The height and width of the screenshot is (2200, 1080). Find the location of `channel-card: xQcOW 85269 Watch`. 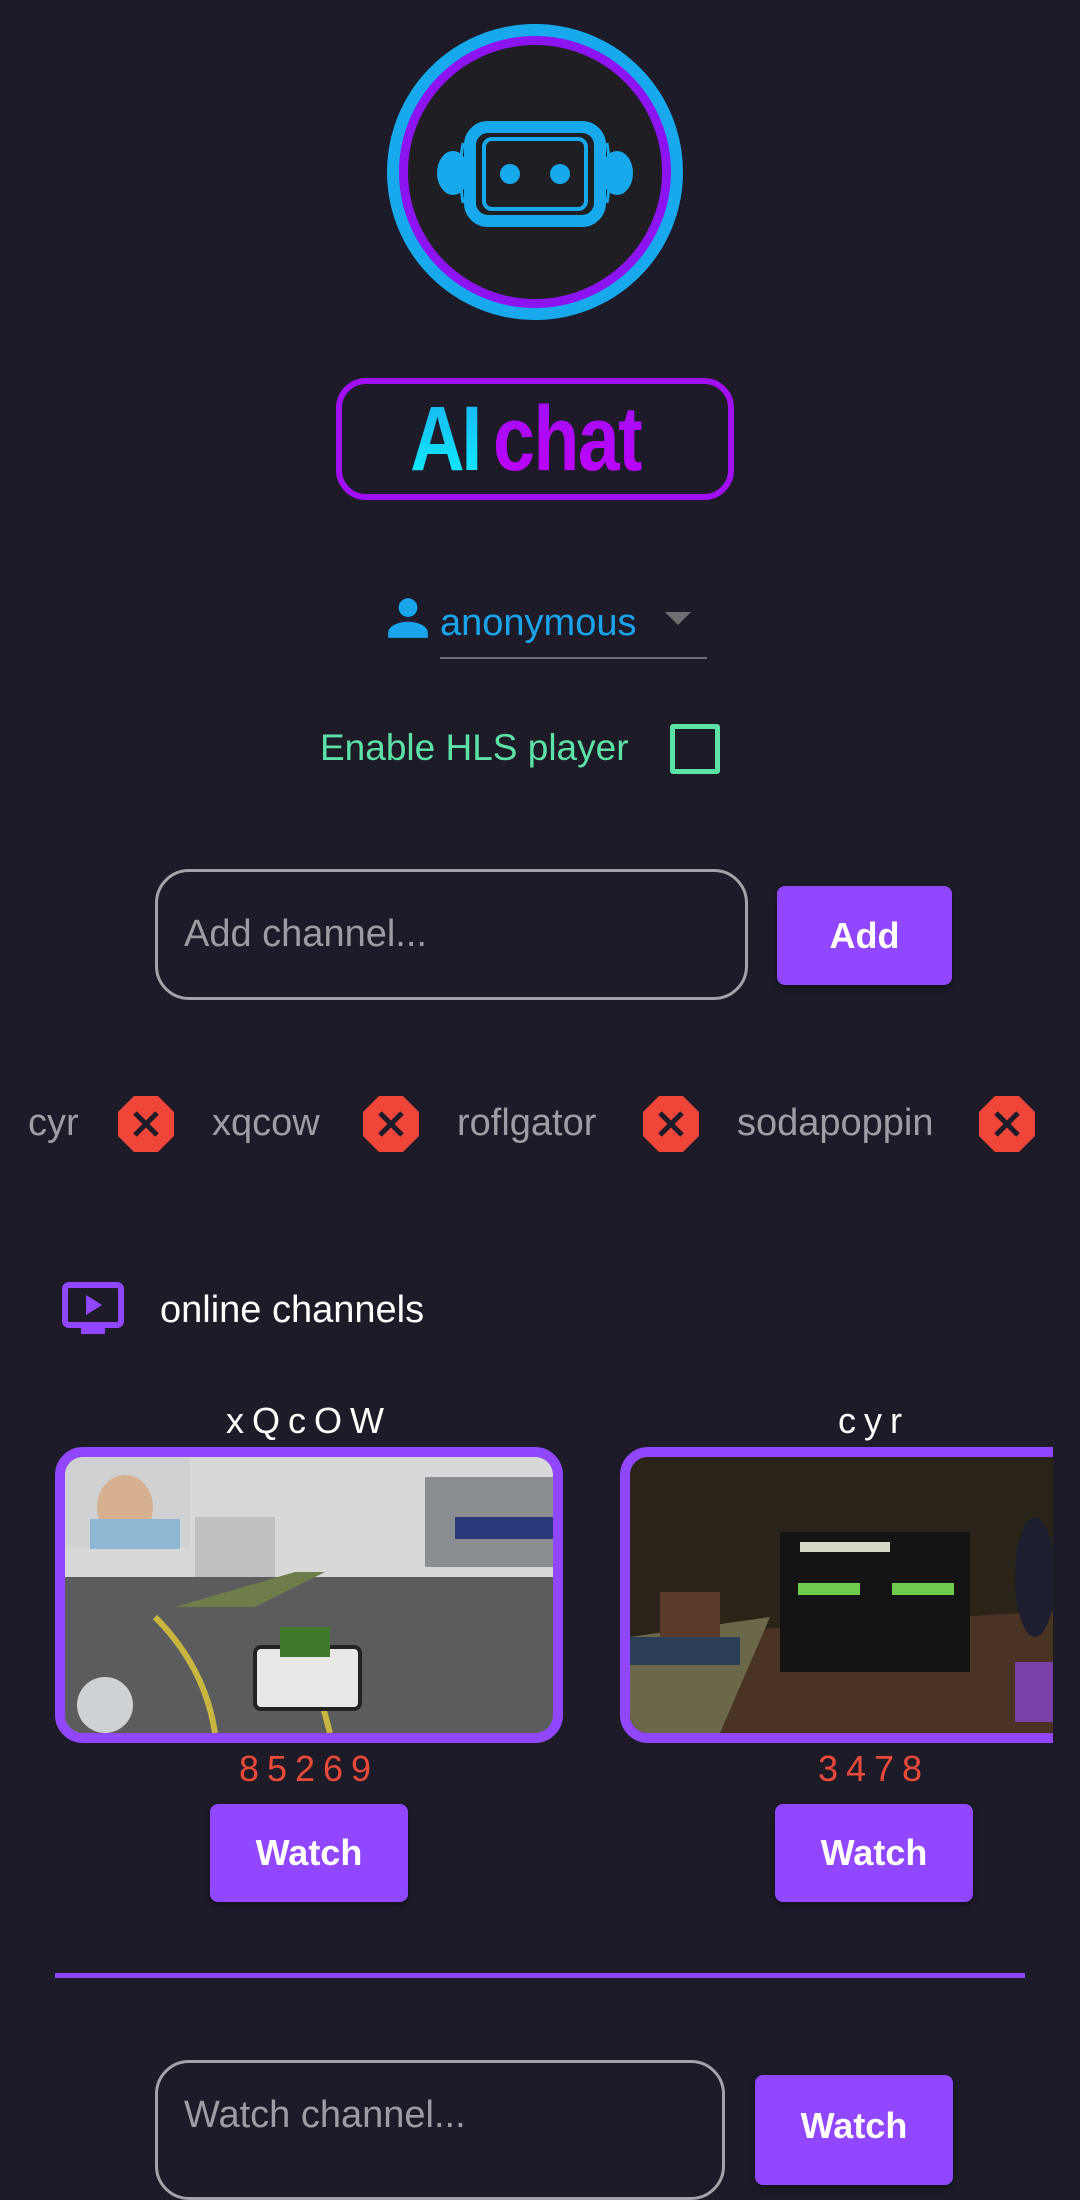

channel-card: xQcOW 85269 Watch is located at coordinates (309, 1648).